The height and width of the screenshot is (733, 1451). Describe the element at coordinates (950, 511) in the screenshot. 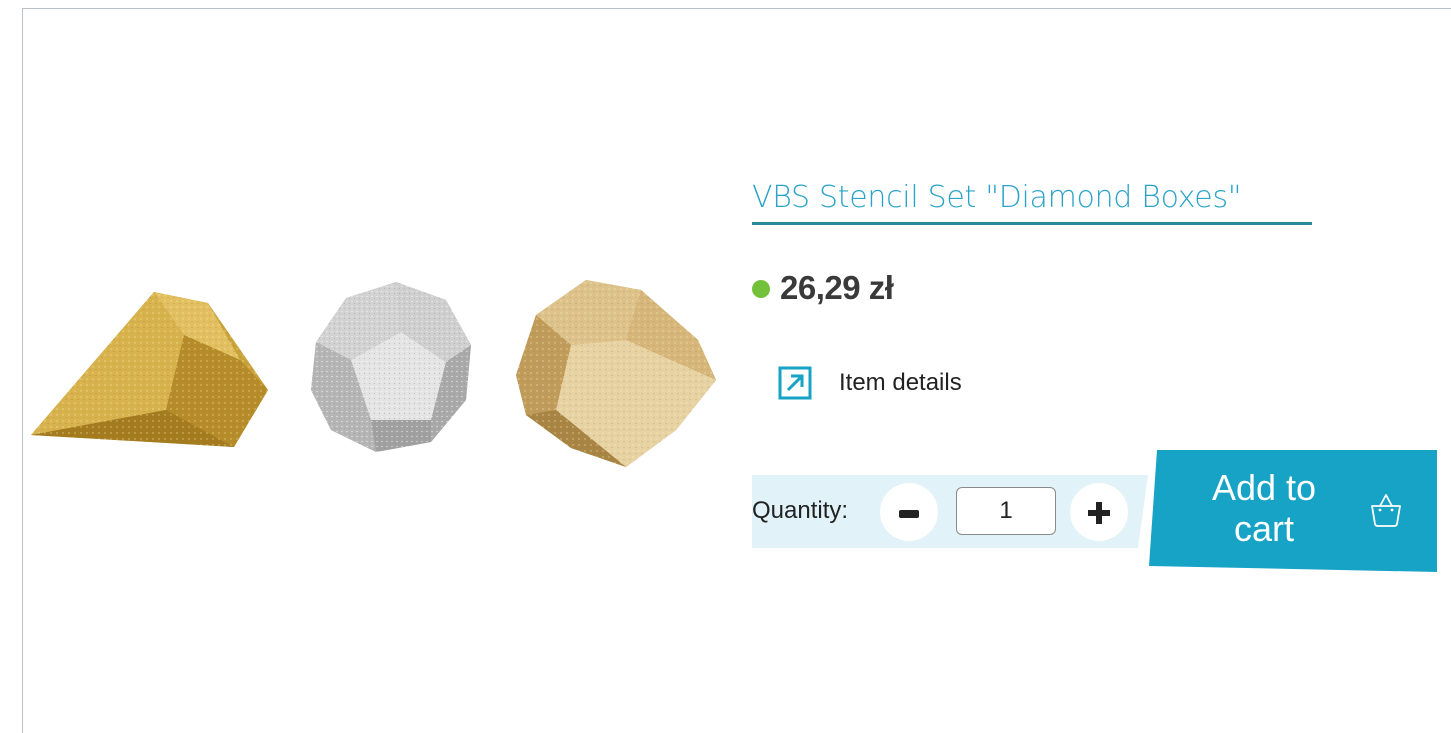

I see `quantity-panel: Quantity:` at that location.